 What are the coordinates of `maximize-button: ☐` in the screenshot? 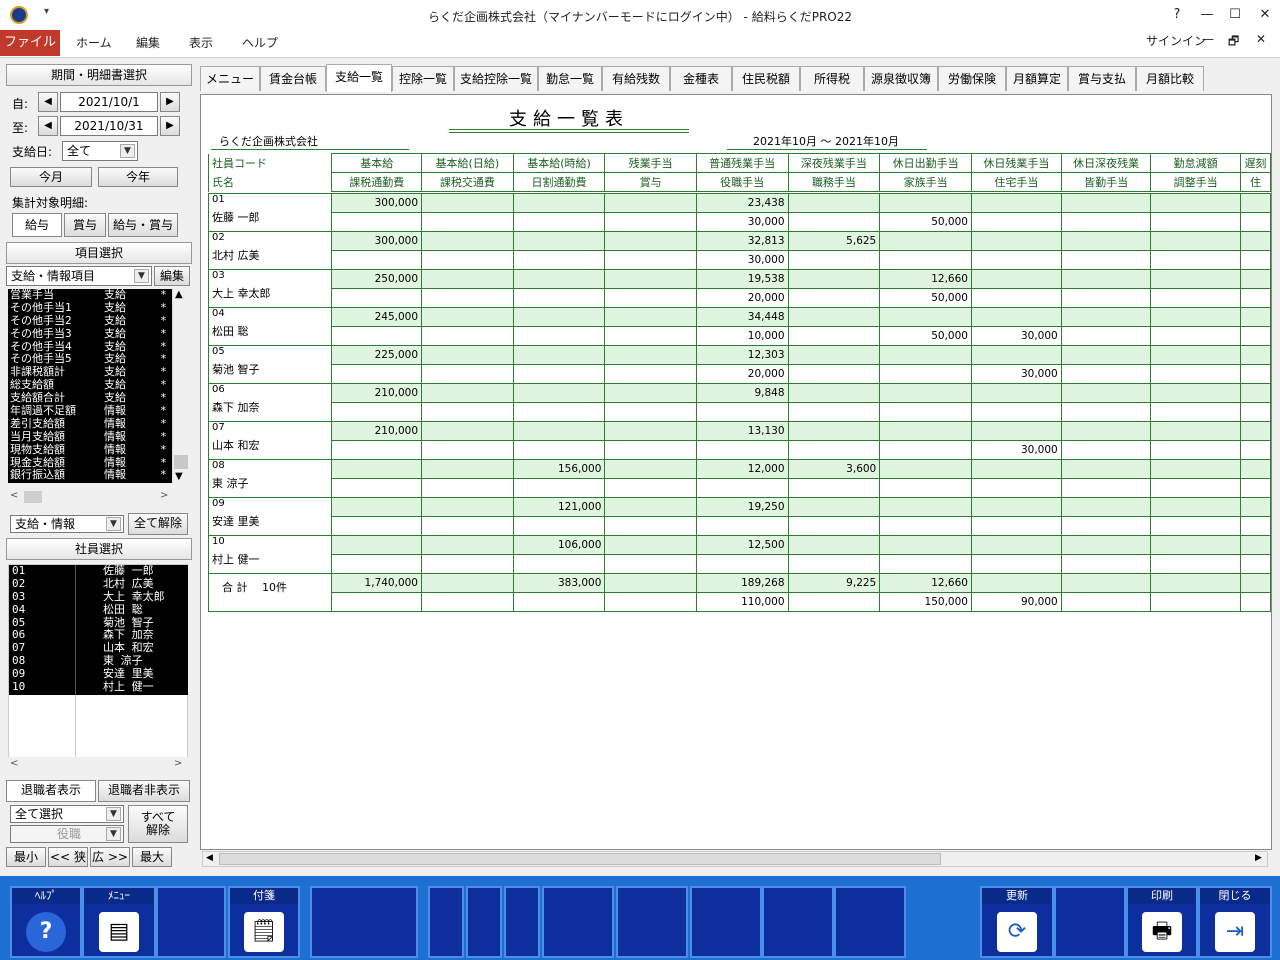 It's located at (1235, 15).